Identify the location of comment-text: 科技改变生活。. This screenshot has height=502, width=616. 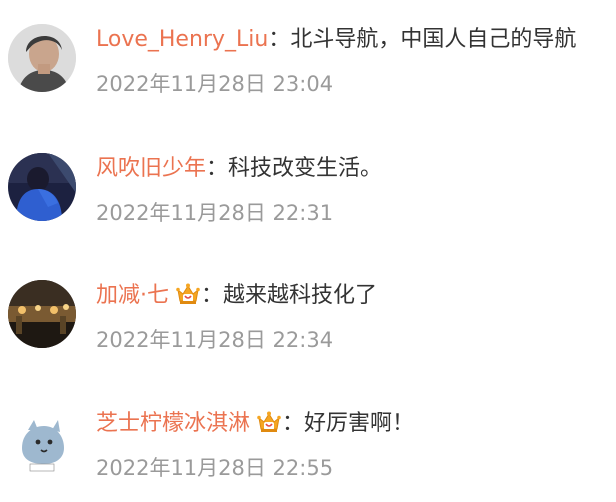
(305, 168).